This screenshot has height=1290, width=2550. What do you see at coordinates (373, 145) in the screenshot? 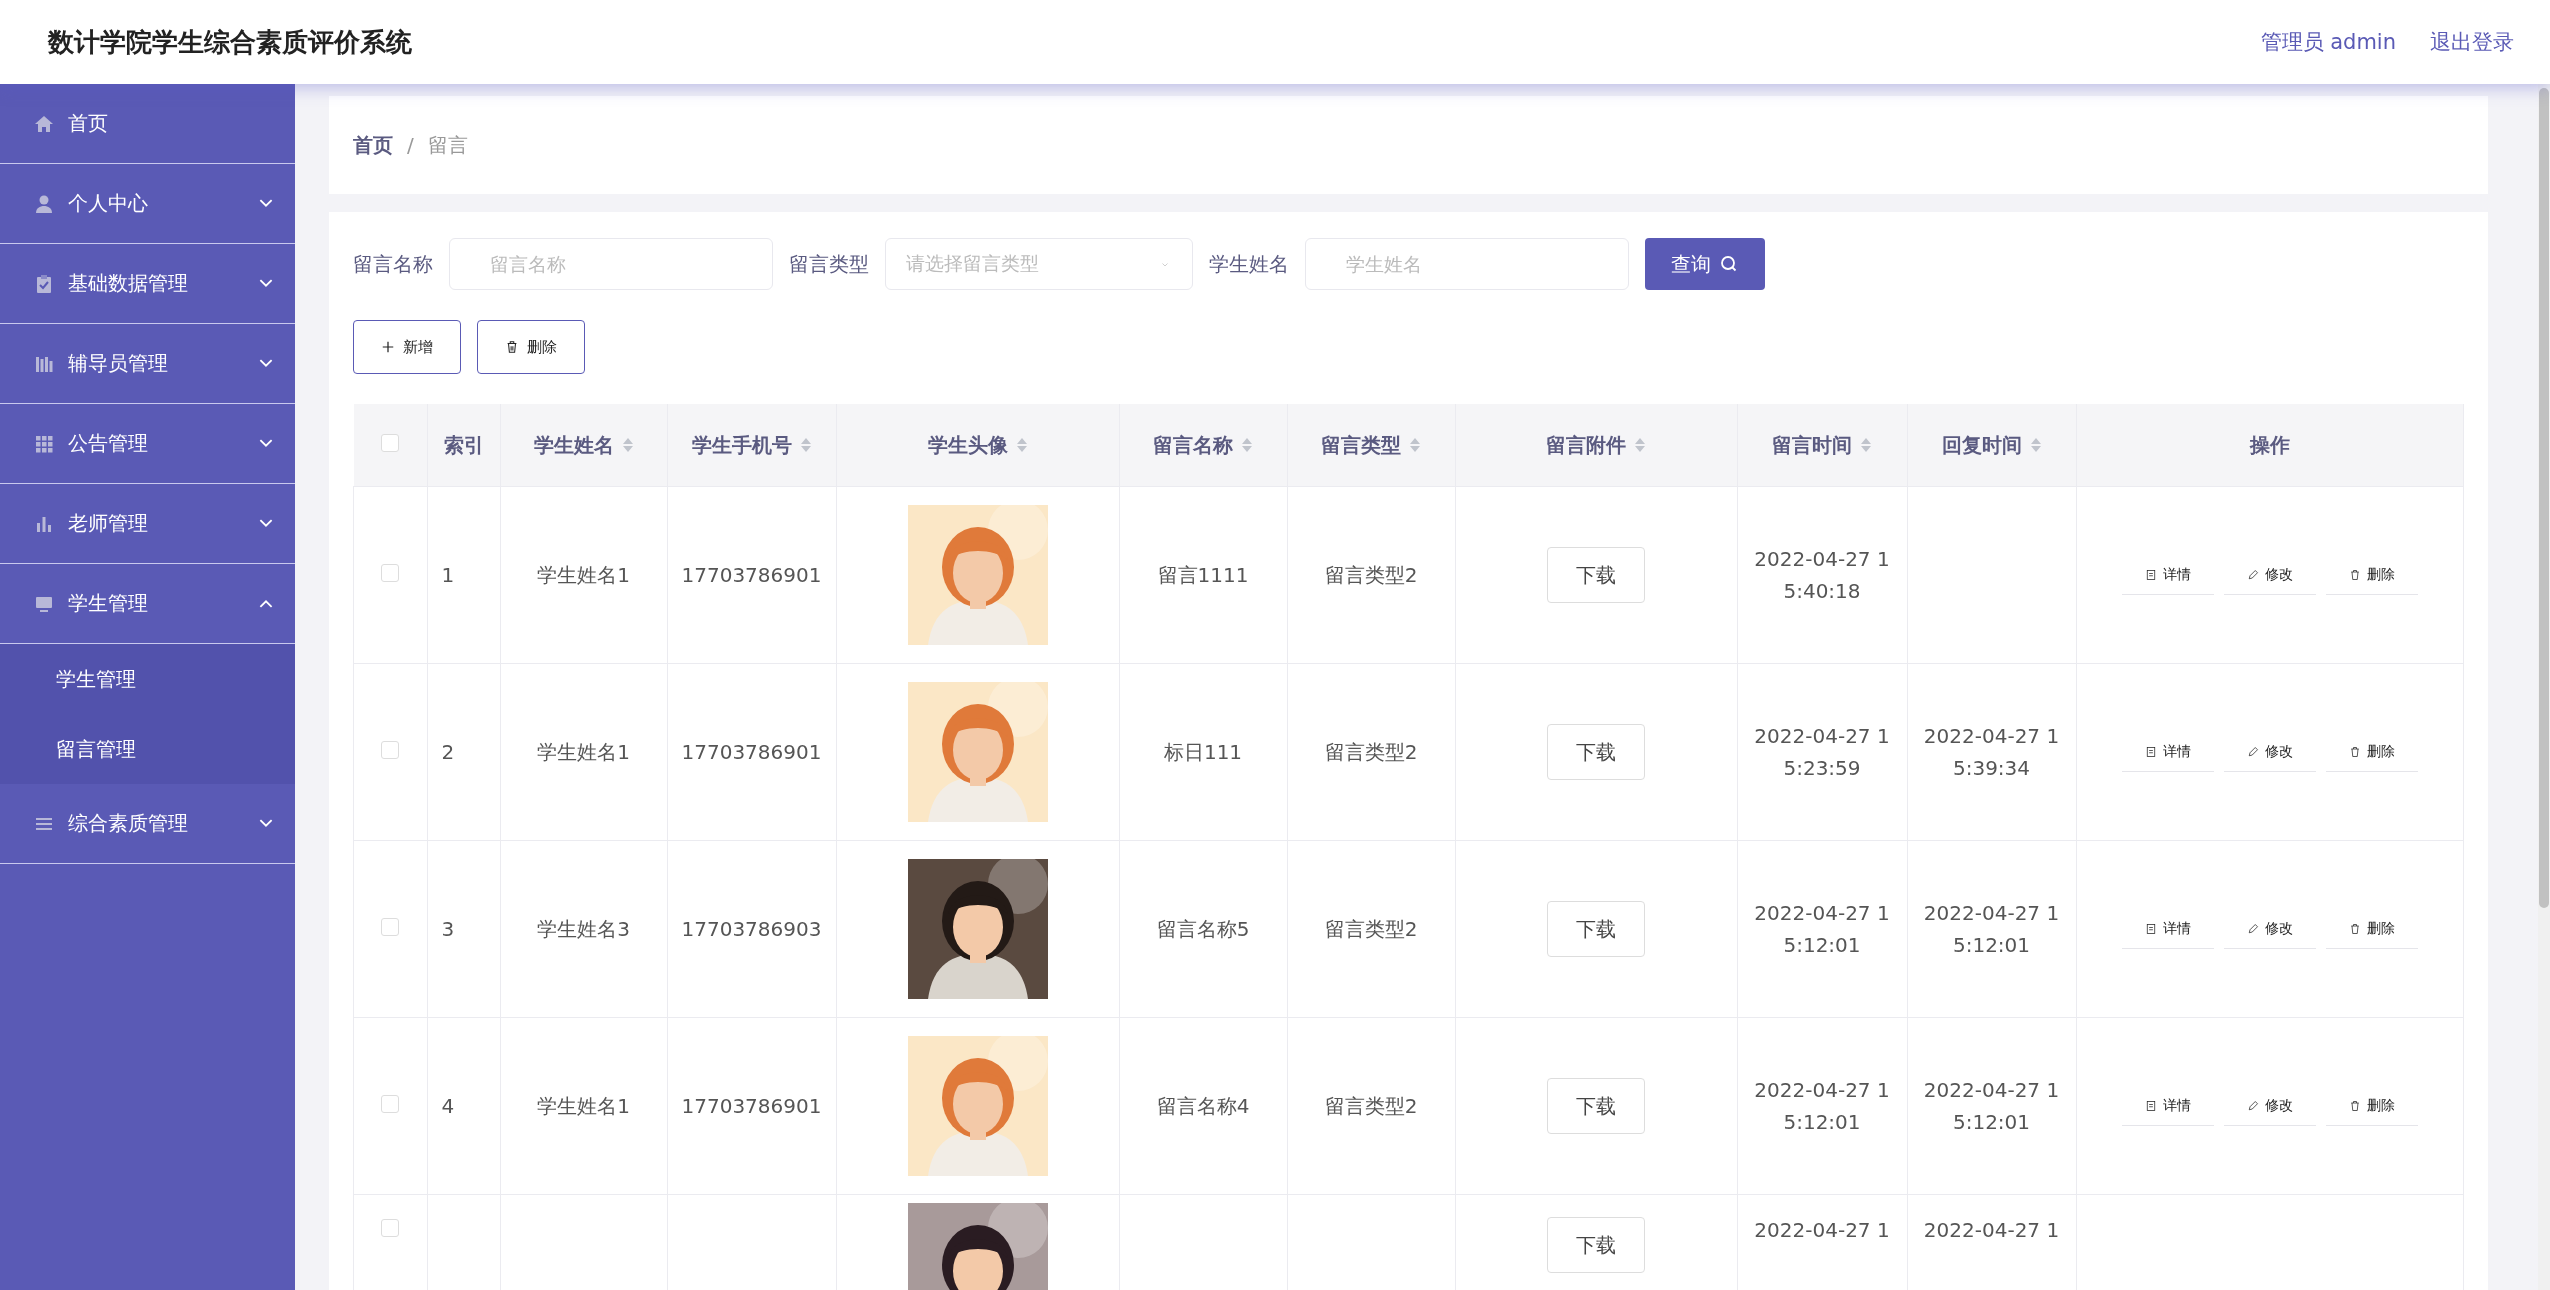
I see `breadcrumb-link: 首页` at bounding box center [373, 145].